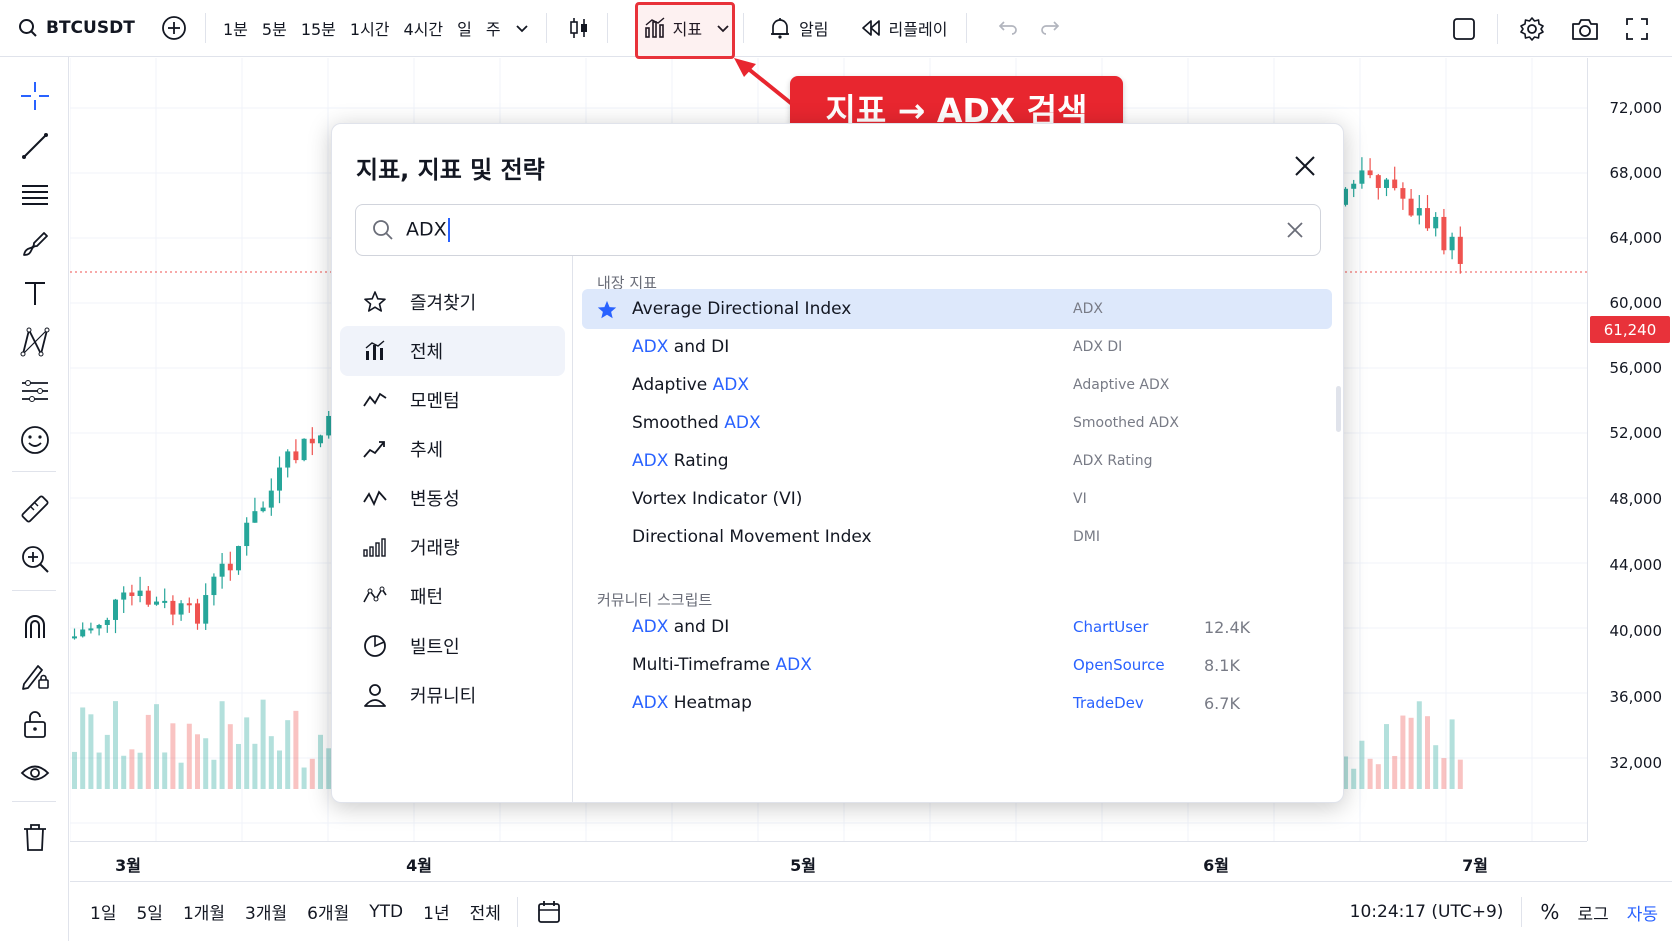  What do you see at coordinates (435, 548) in the screenshot?
I see `nav-item-label: 거래량` at bounding box center [435, 548].